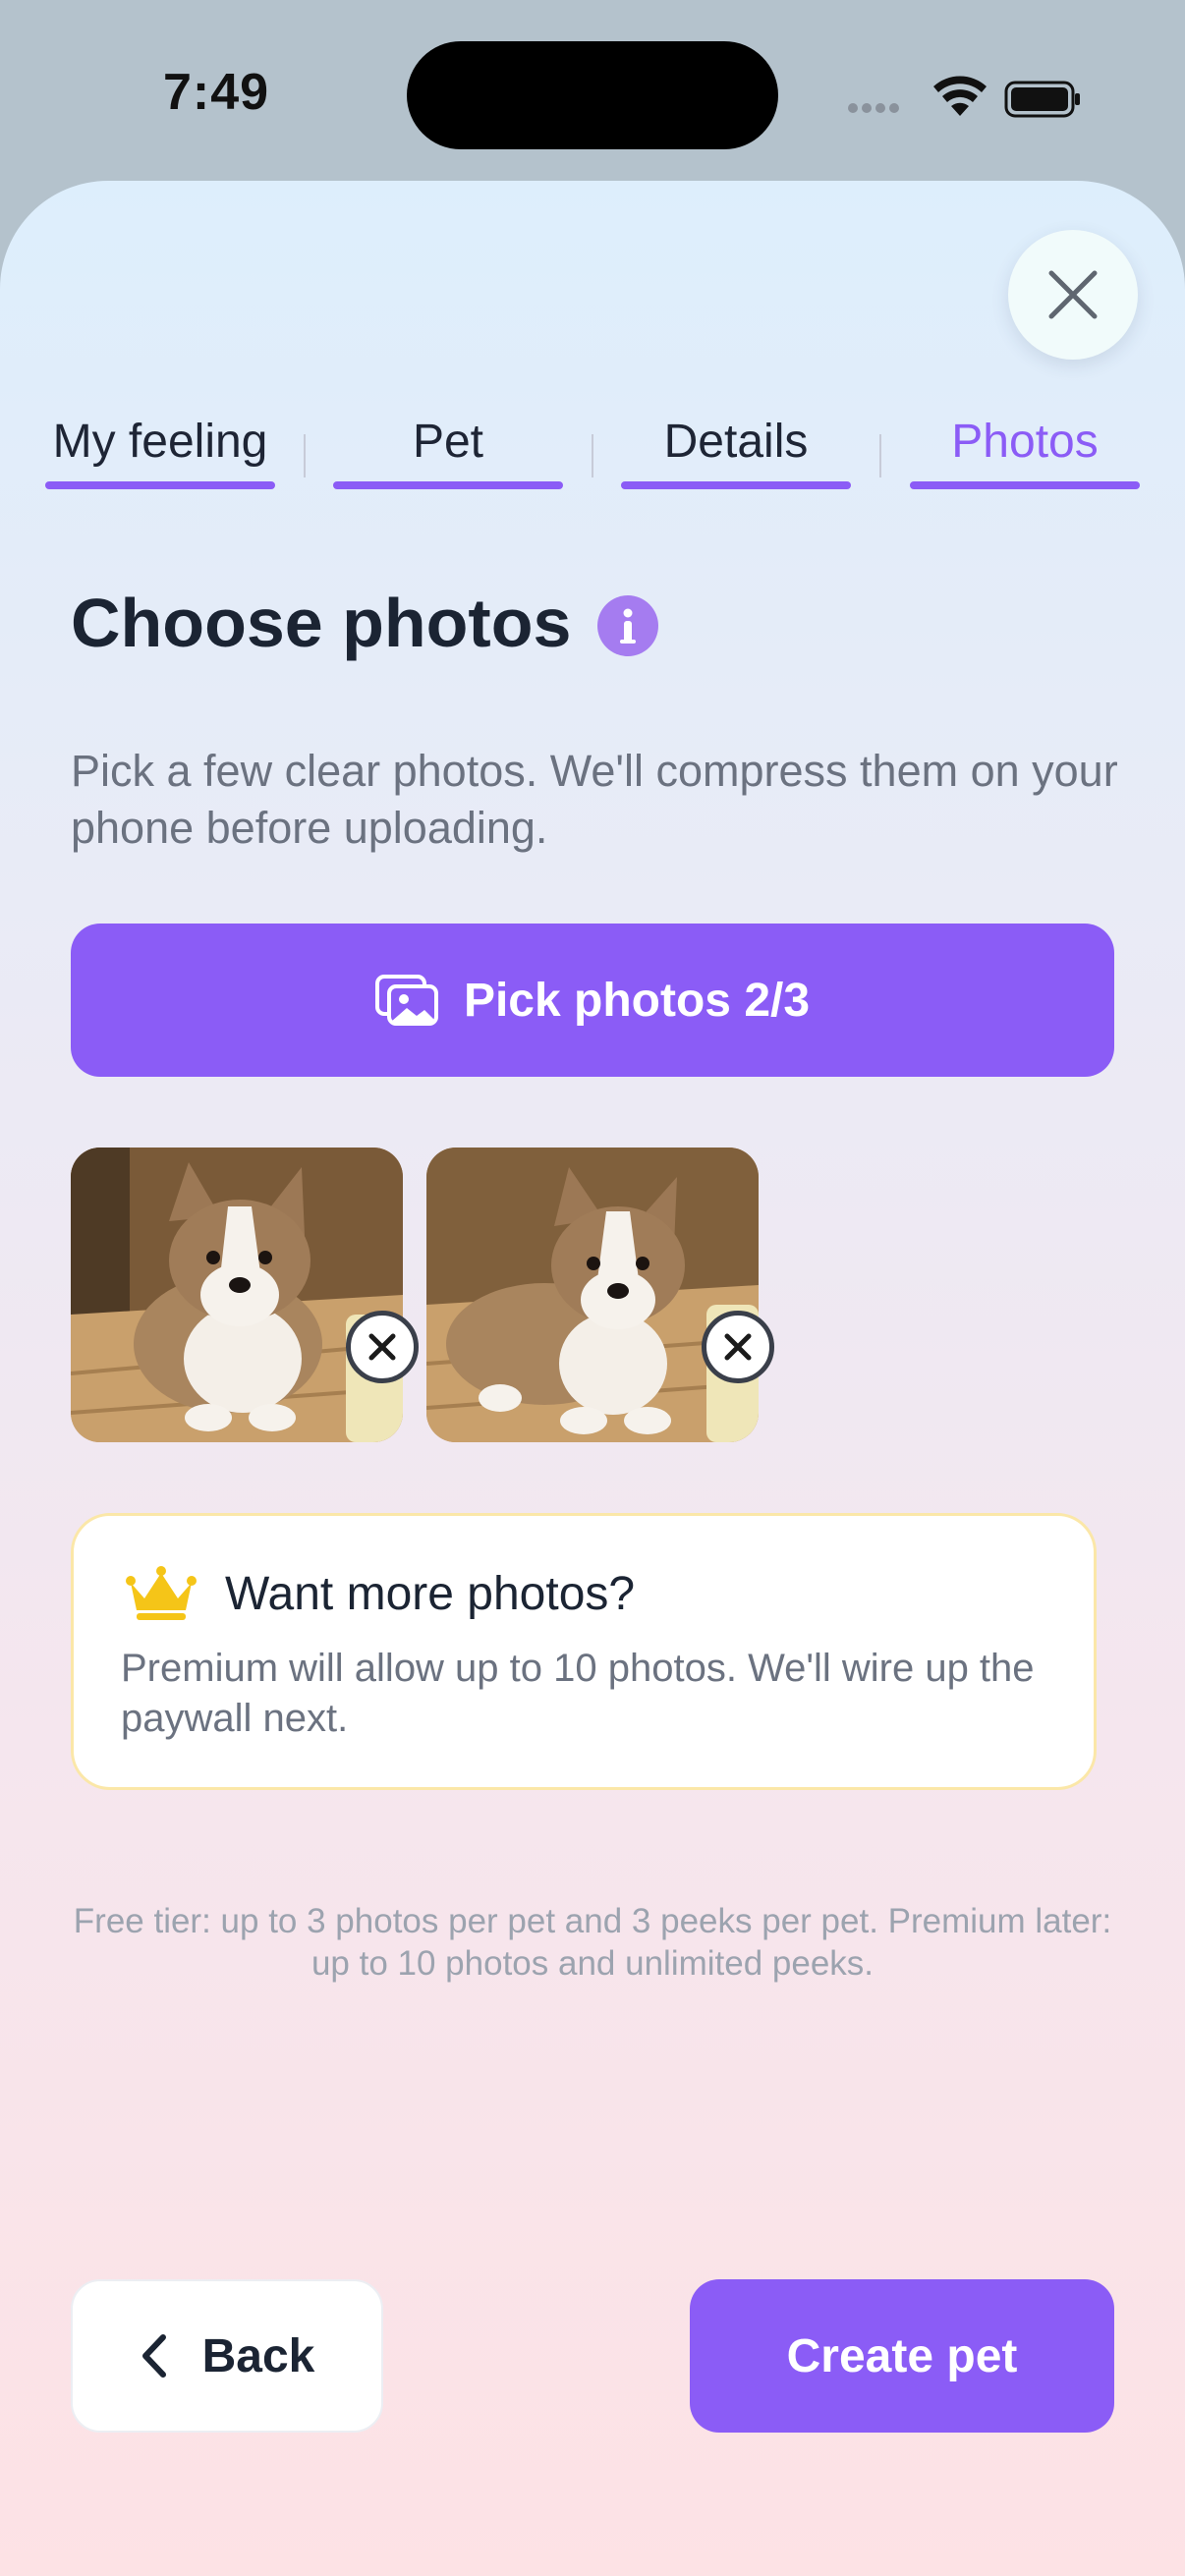 The height and width of the screenshot is (2576, 1185). Describe the element at coordinates (960, 96) in the screenshot. I see `wifi-icon` at that location.